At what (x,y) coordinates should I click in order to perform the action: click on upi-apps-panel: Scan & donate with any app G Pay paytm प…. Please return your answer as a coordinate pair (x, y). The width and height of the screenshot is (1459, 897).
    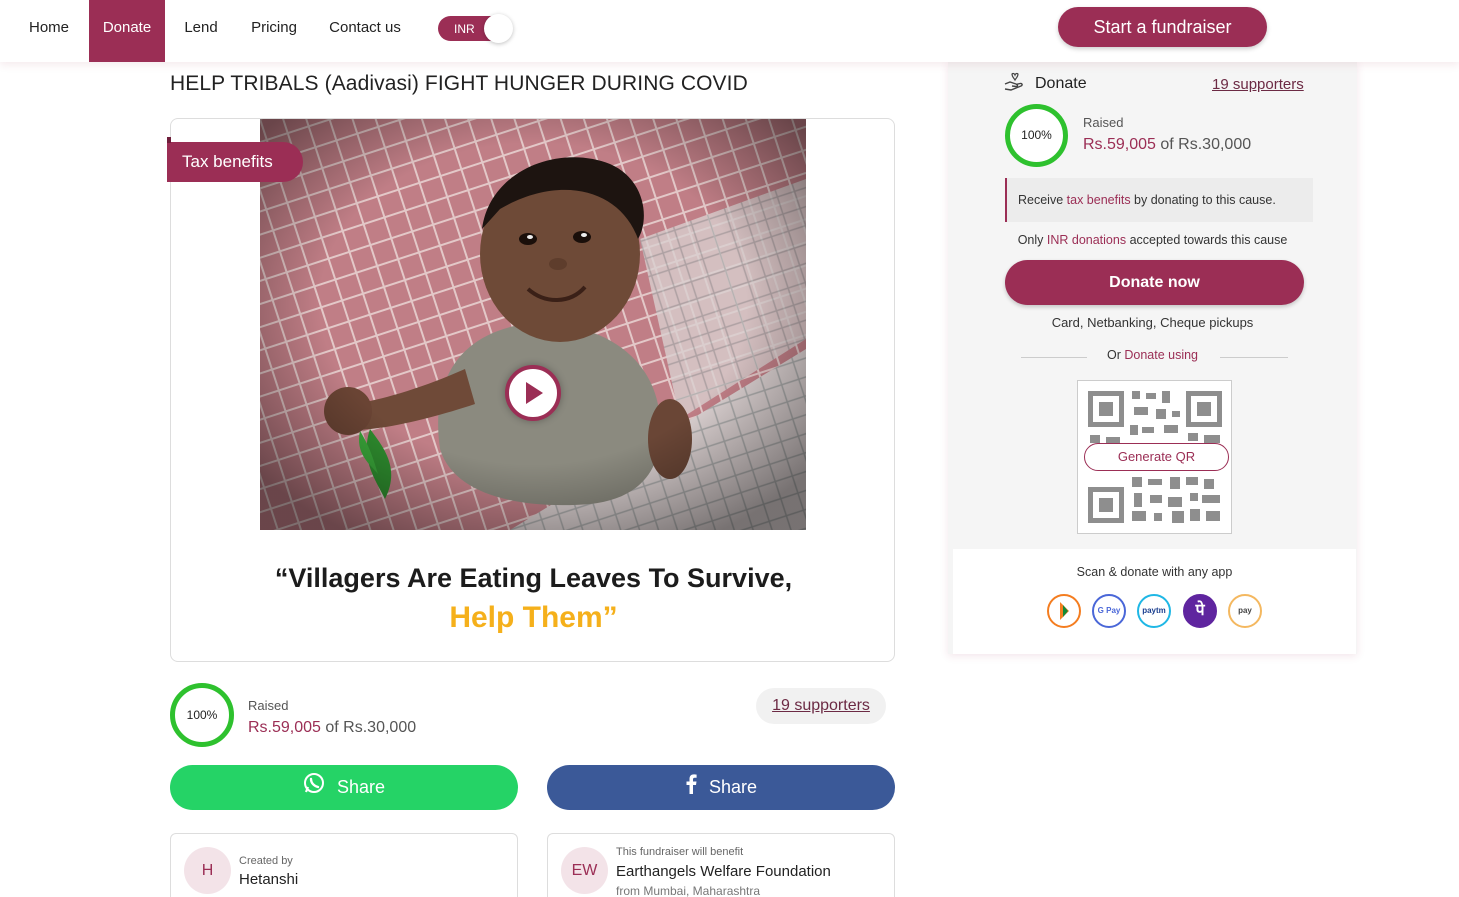
    Looking at the image, I should click on (1154, 601).